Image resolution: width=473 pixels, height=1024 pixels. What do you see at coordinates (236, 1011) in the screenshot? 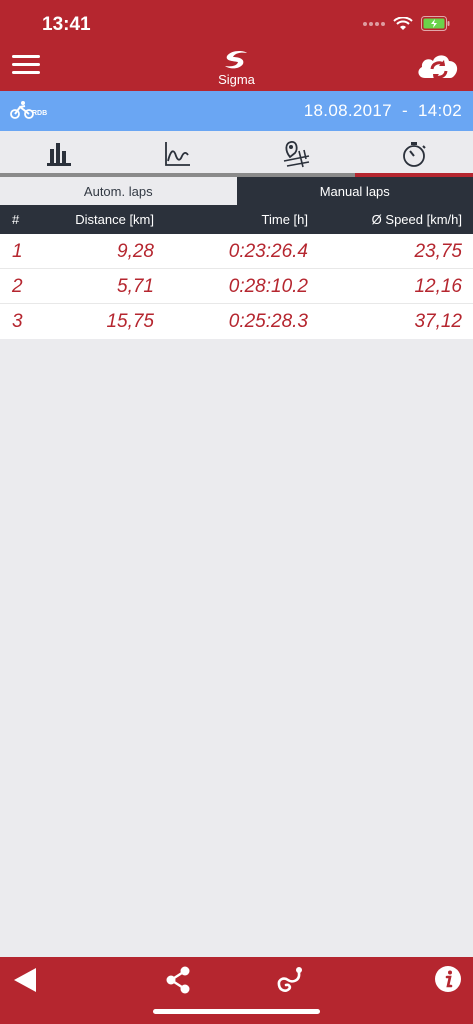
I see `home-indicator` at bounding box center [236, 1011].